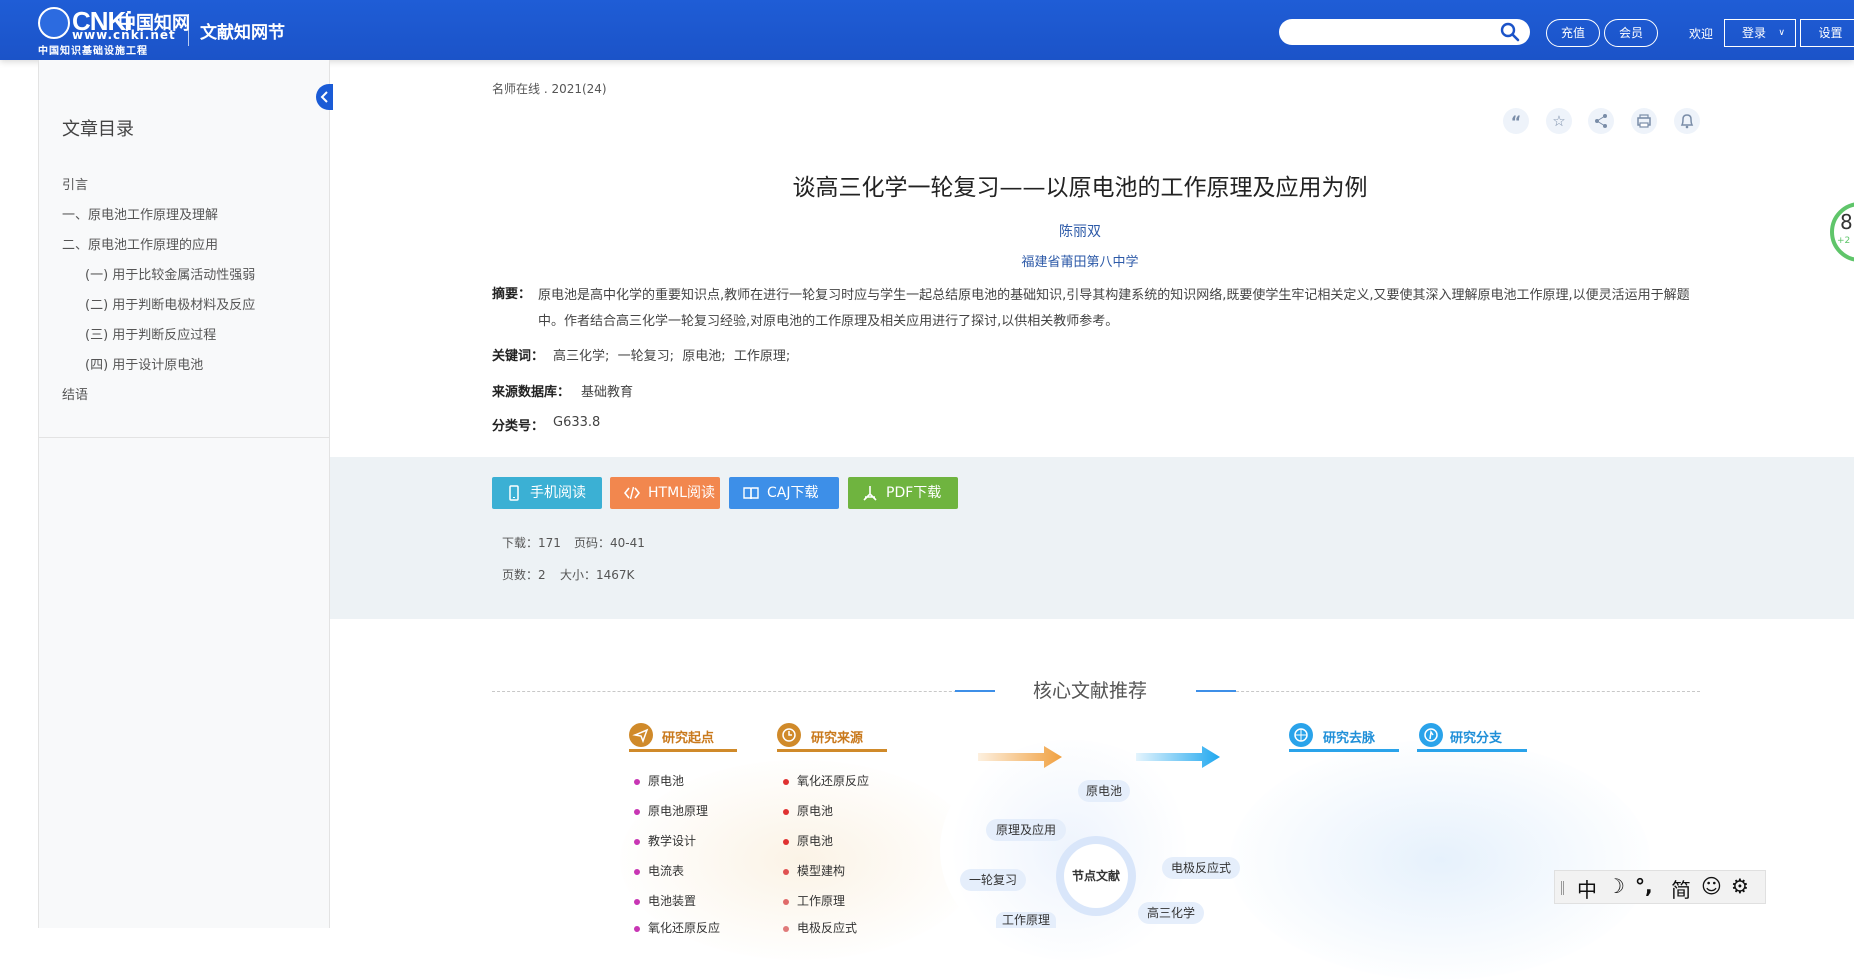  What do you see at coordinates (1404, 32) in the screenshot?
I see `search-input` at bounding box center [1404, 32].